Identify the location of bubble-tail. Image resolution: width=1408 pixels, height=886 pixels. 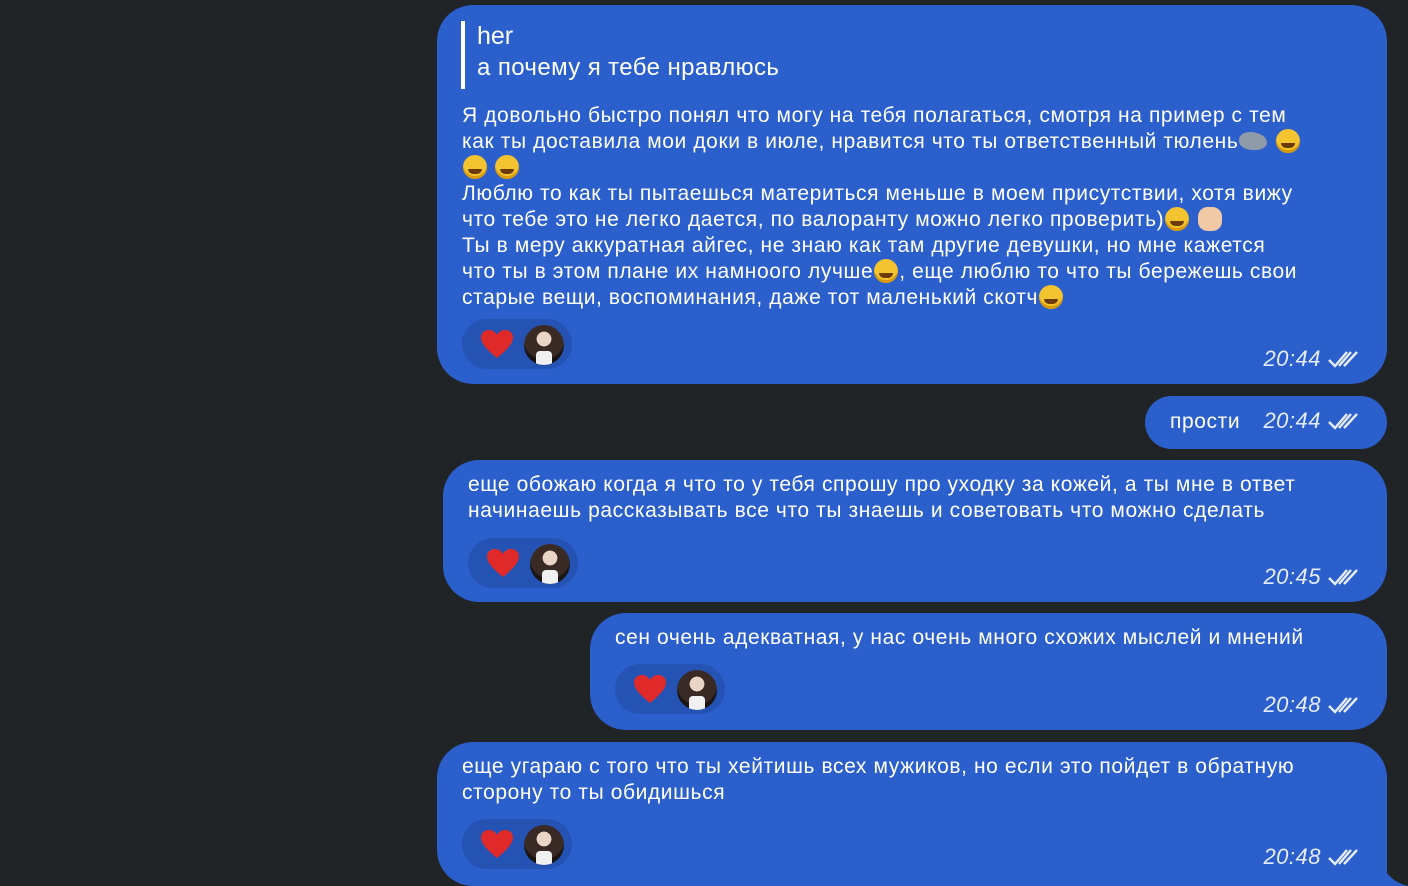
(1394, 873).